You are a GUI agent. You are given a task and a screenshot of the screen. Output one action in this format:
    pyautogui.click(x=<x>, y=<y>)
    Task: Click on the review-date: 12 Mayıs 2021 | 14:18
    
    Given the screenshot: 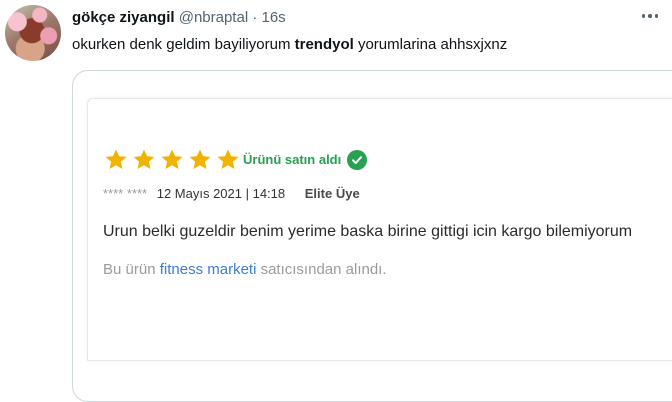 What is the action you would take?
    pyautogui.click(x=221, y=193)
    